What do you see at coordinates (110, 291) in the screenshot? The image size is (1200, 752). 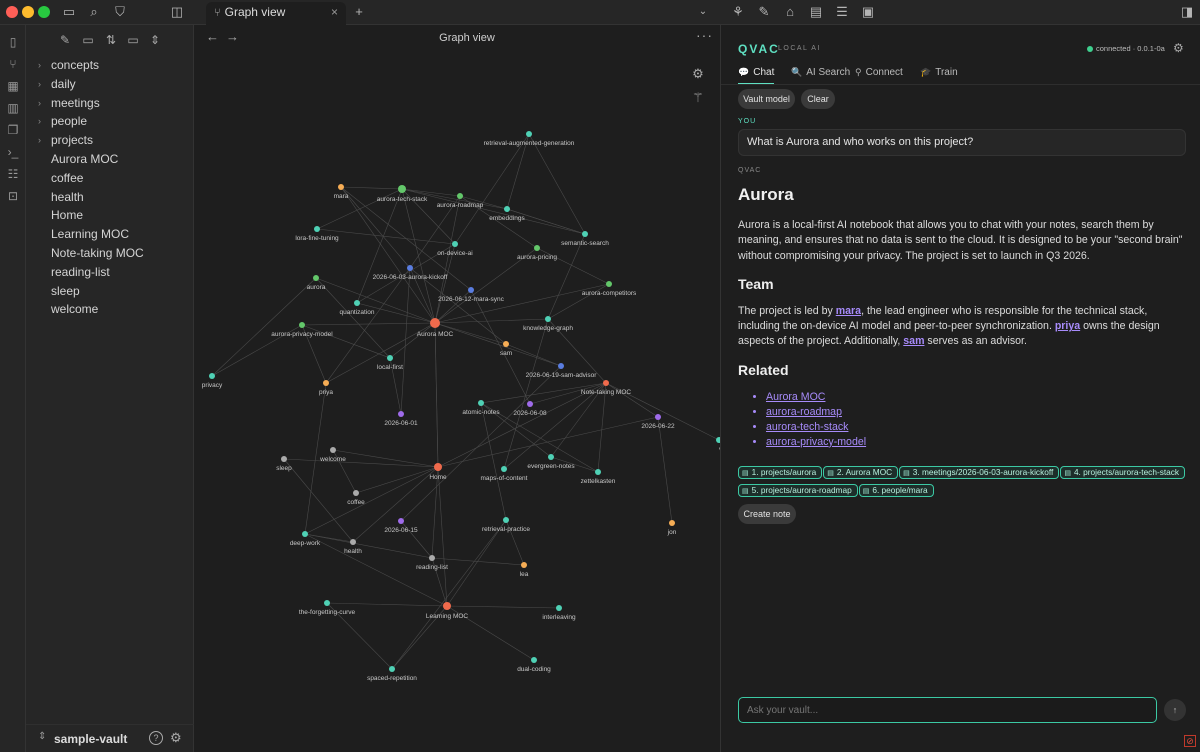 I see `tree-file: sleep` at bounding box center [110, 291].